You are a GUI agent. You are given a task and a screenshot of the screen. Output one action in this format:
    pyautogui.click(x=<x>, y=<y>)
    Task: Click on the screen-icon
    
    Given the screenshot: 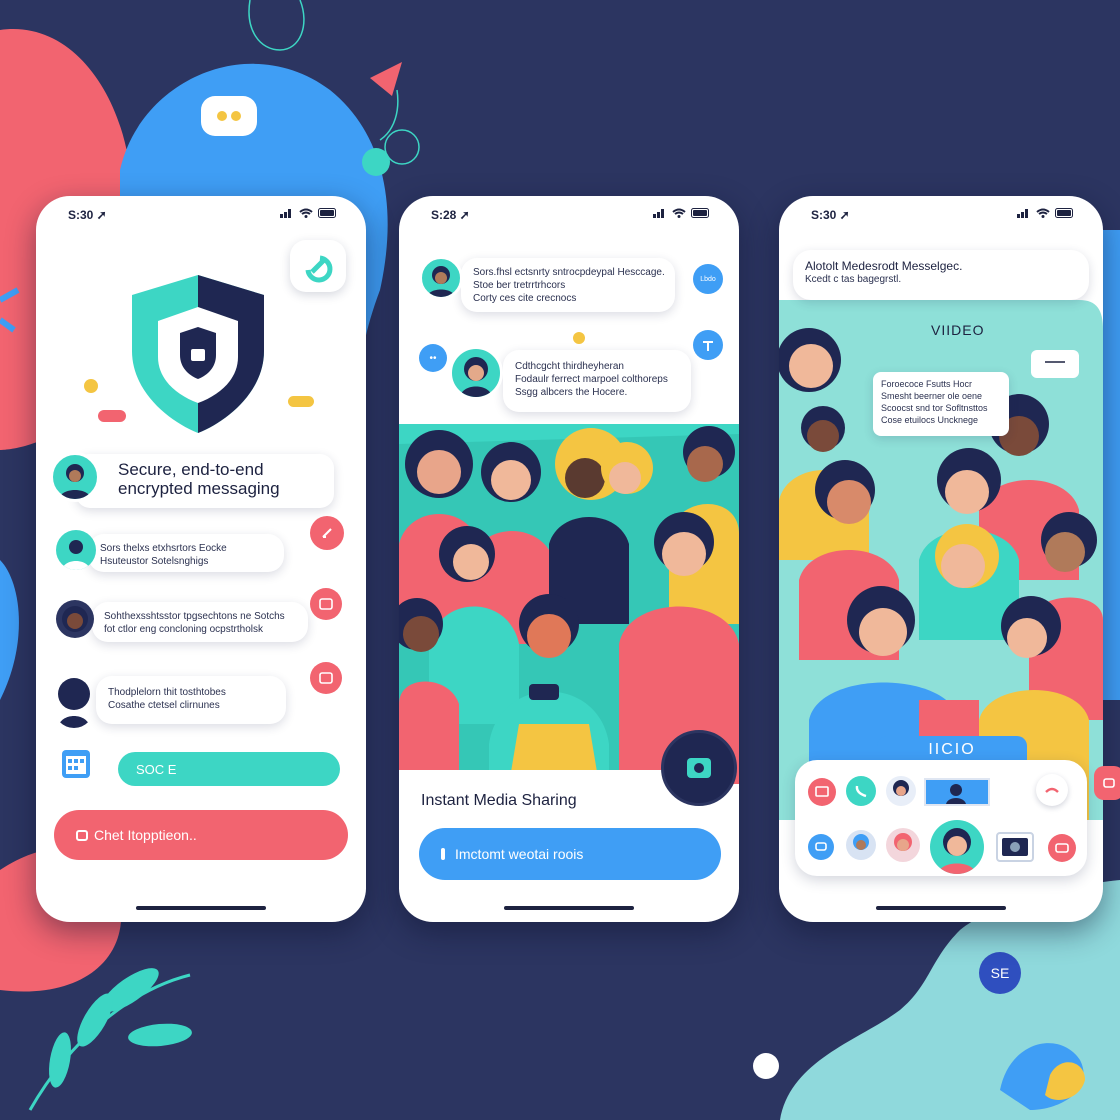 What is the action you would take?
    pyautogui.click(x=822, y=791)
    